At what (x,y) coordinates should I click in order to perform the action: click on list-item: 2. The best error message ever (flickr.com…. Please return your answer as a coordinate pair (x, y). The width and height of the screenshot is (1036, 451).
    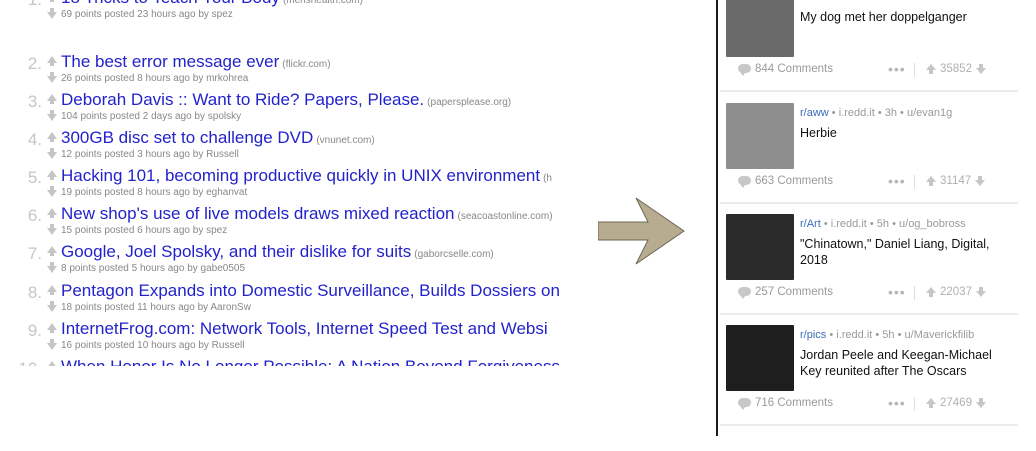
    Looking at the image, I should click on (283, 71).